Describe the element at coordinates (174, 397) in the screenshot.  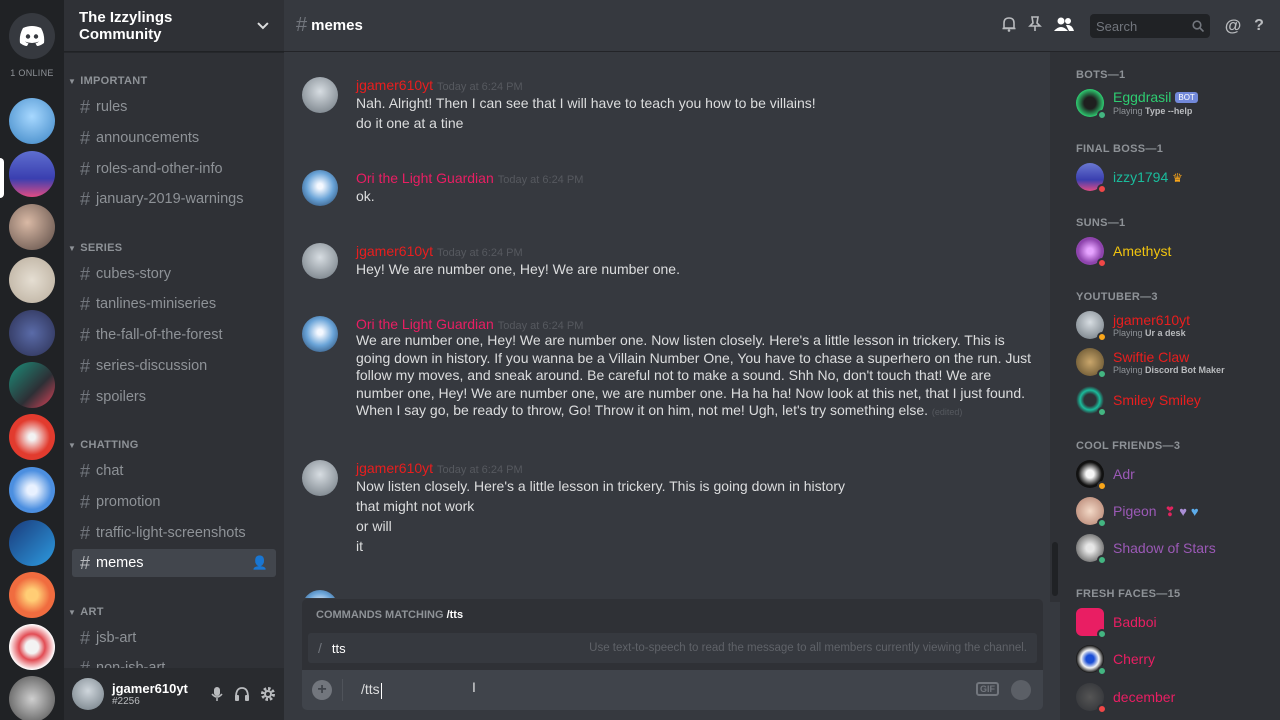
I see `channel-spoilers: # spoilers` at that location.